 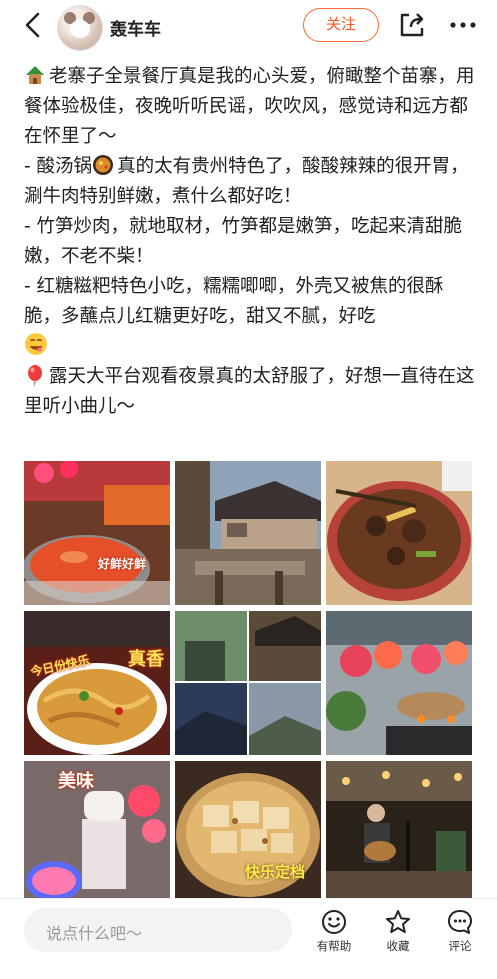 What do you see at coordinates (248, 833) in the screenshot?
I see `photo-brown-sugar-ciba: 快乐定档` at bounding box center [248, 833].